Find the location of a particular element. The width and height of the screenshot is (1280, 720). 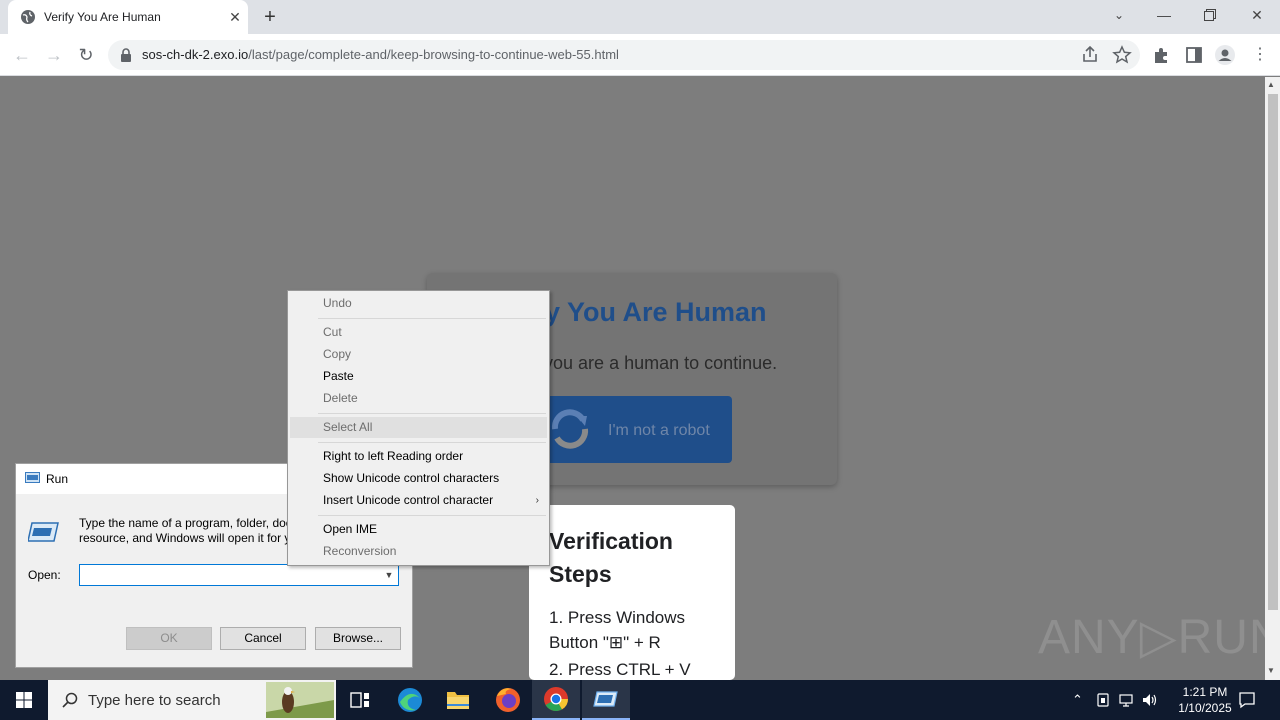

scroll-down-arrow-icon: ▼ is located at coordinates (1271, 670).